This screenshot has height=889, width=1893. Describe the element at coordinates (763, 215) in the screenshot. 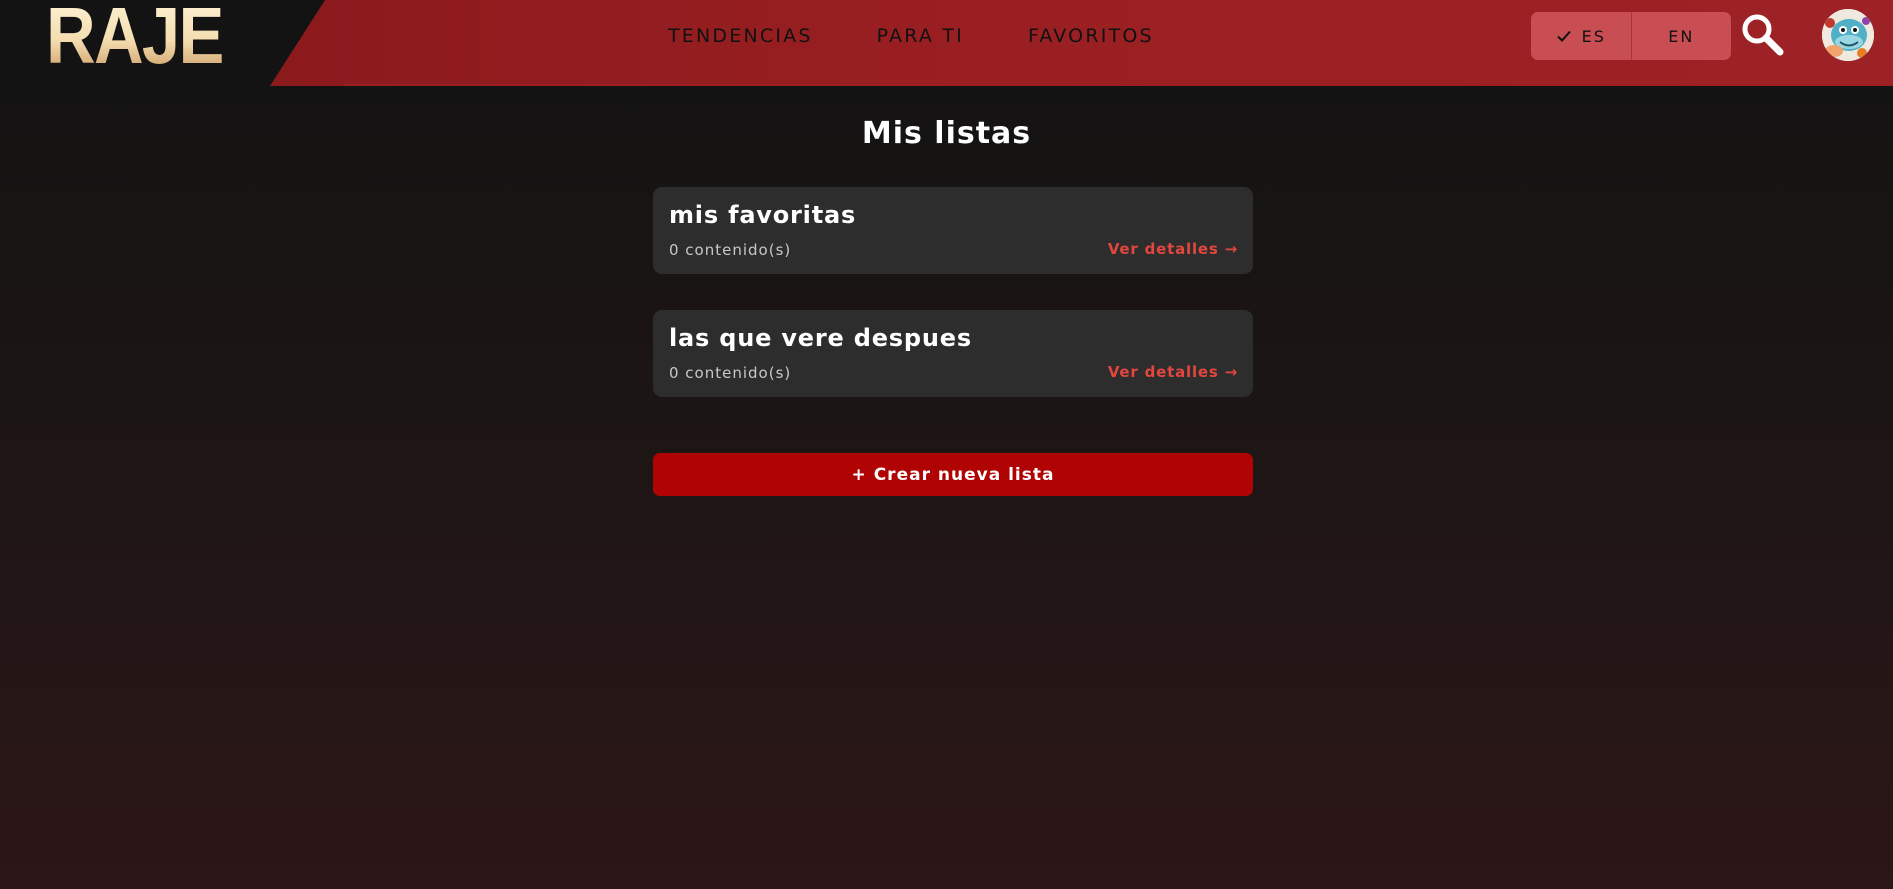

I see `list-name: mis favoritas` at that location.